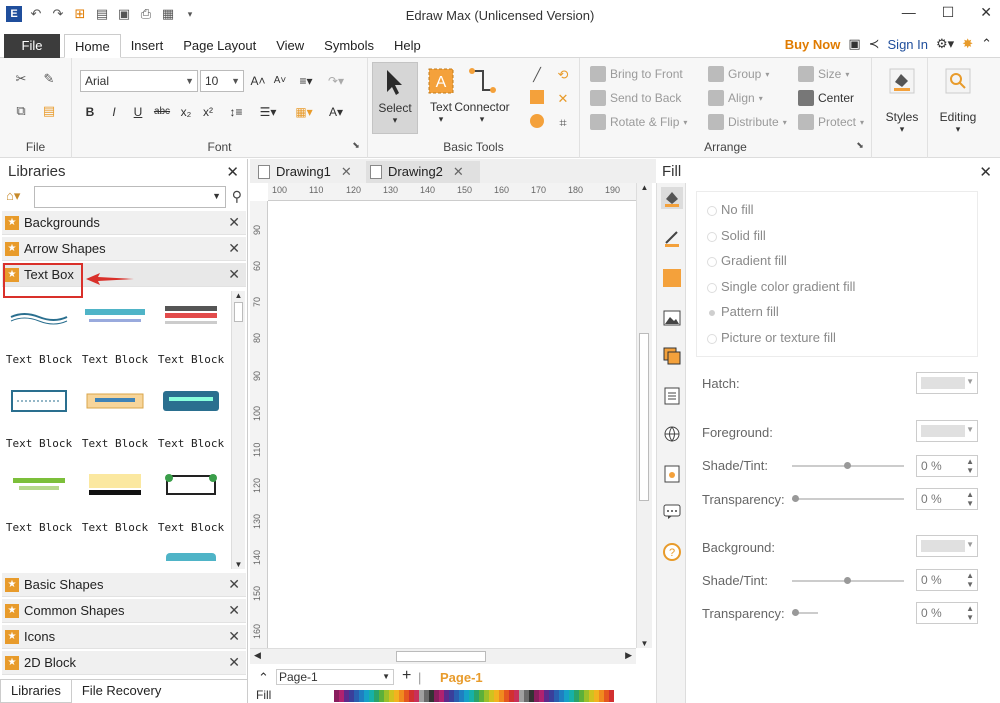  What do you see at coordinates (124, 249) in the screenshot?
I see `library-category-arrow-shapes: ★ Arrow Shapes ✕` at bounding box center [124, 249].